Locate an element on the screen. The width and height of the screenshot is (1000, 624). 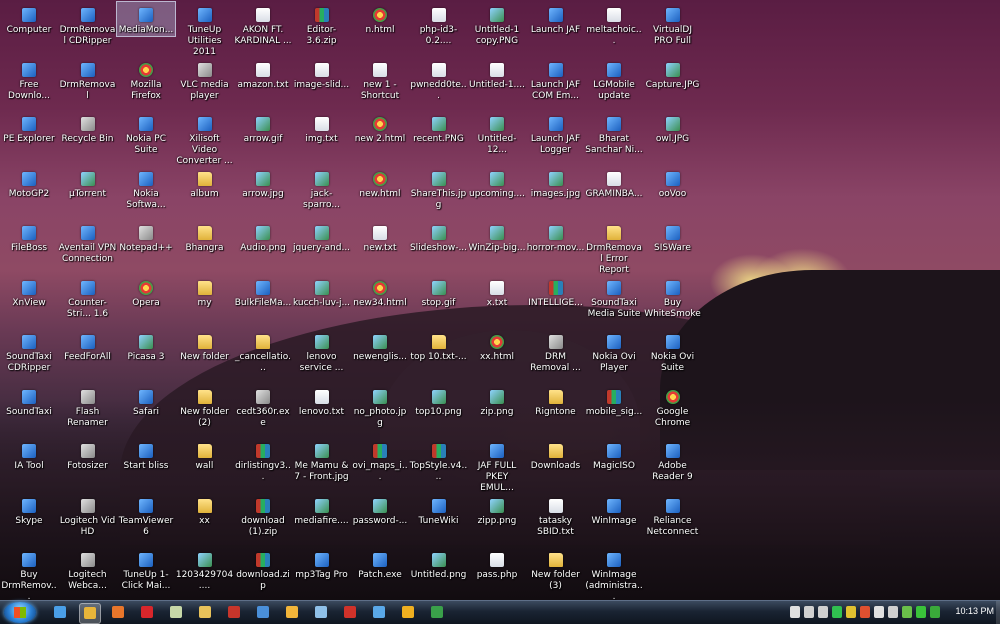
desktop-icon: Untitled.png is located at coordinates (439, 564).